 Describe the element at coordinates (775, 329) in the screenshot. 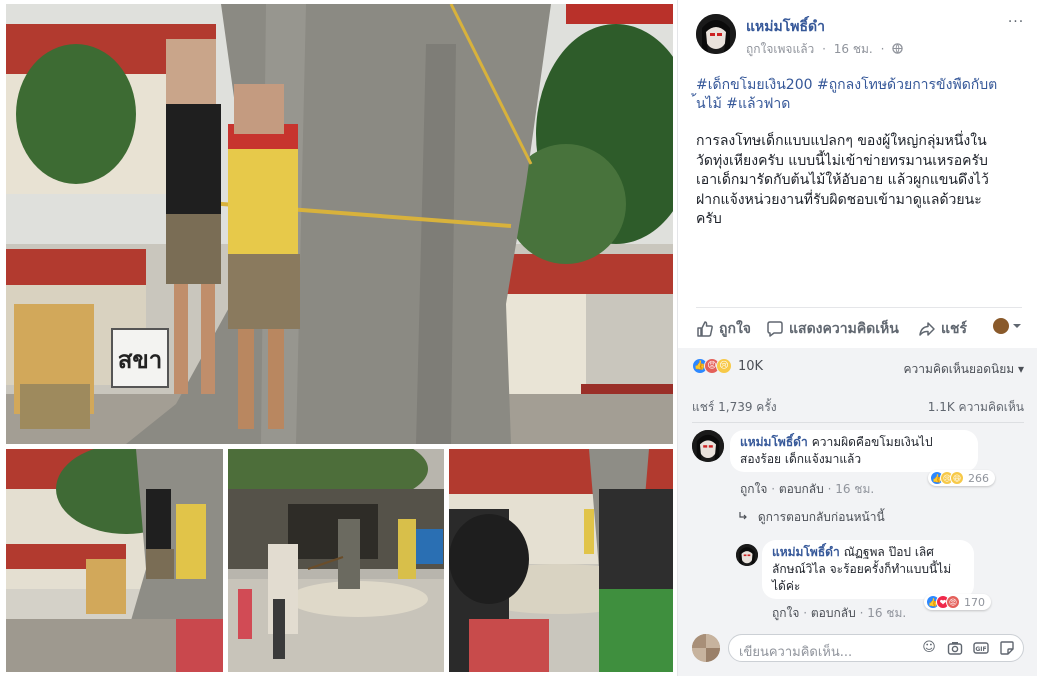

I see `comment-icon` at that location.